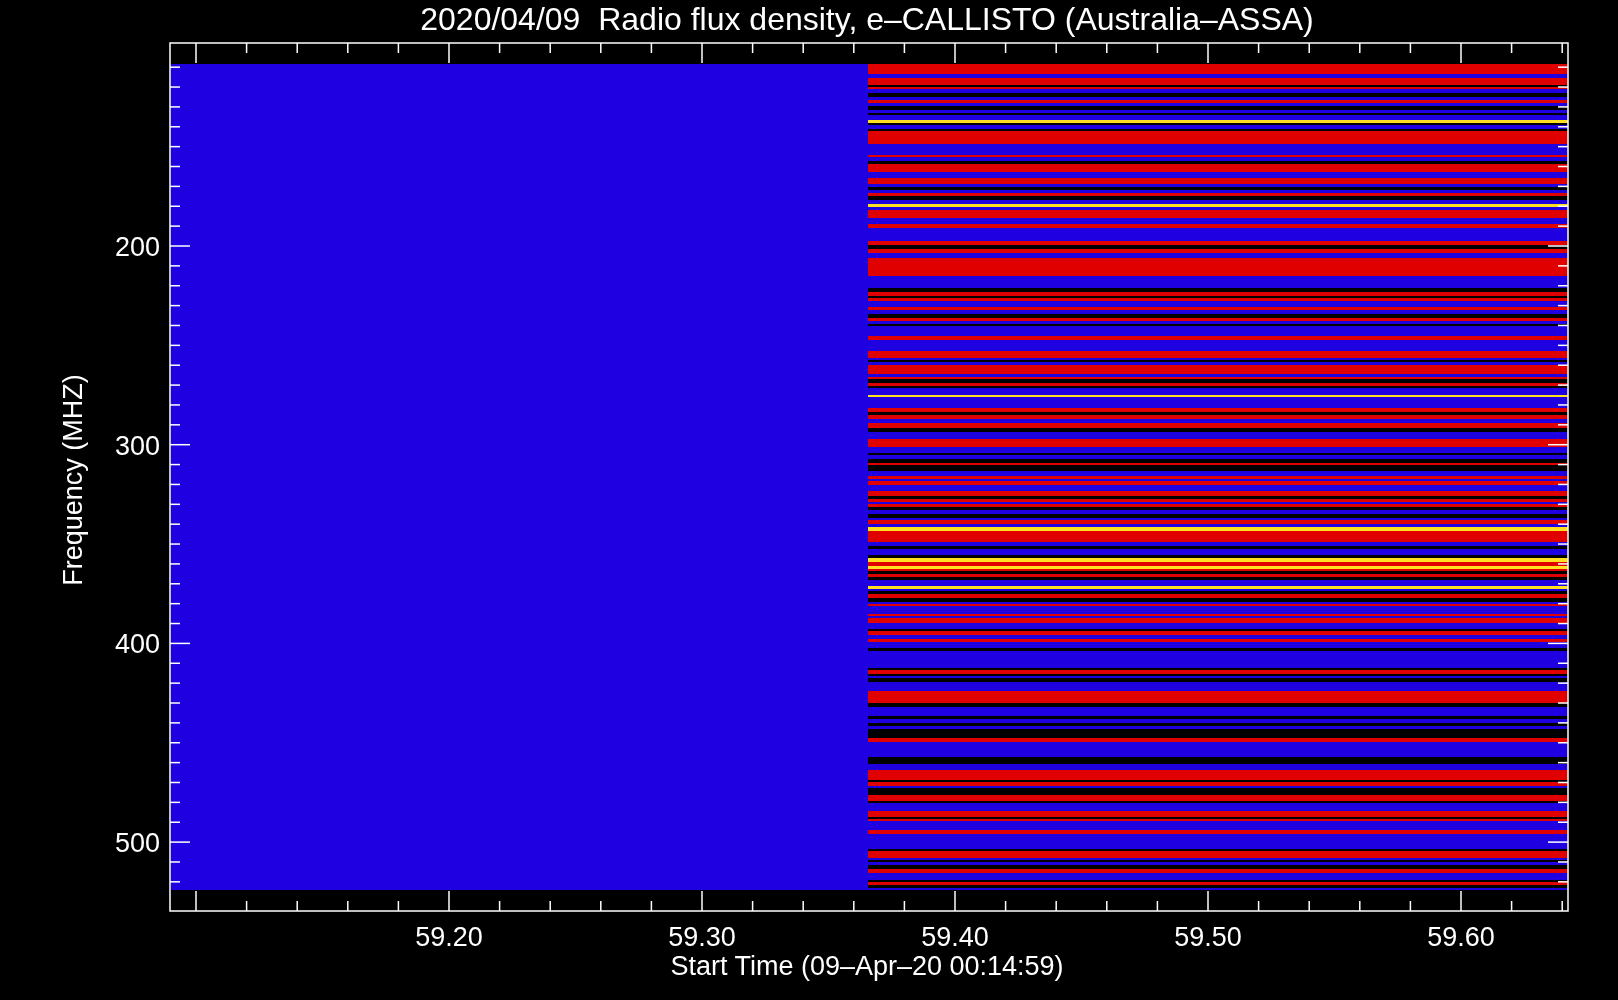  I want to click on x-tick-label: 59.60, so click(1461, 937).